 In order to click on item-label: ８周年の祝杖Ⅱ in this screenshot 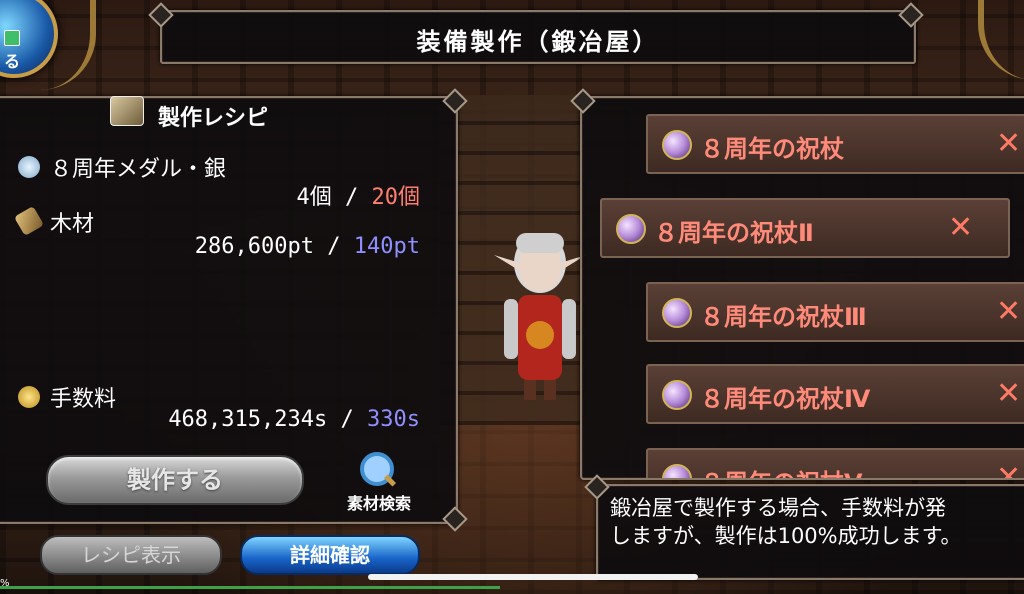, I will do `click(734, 233)`.